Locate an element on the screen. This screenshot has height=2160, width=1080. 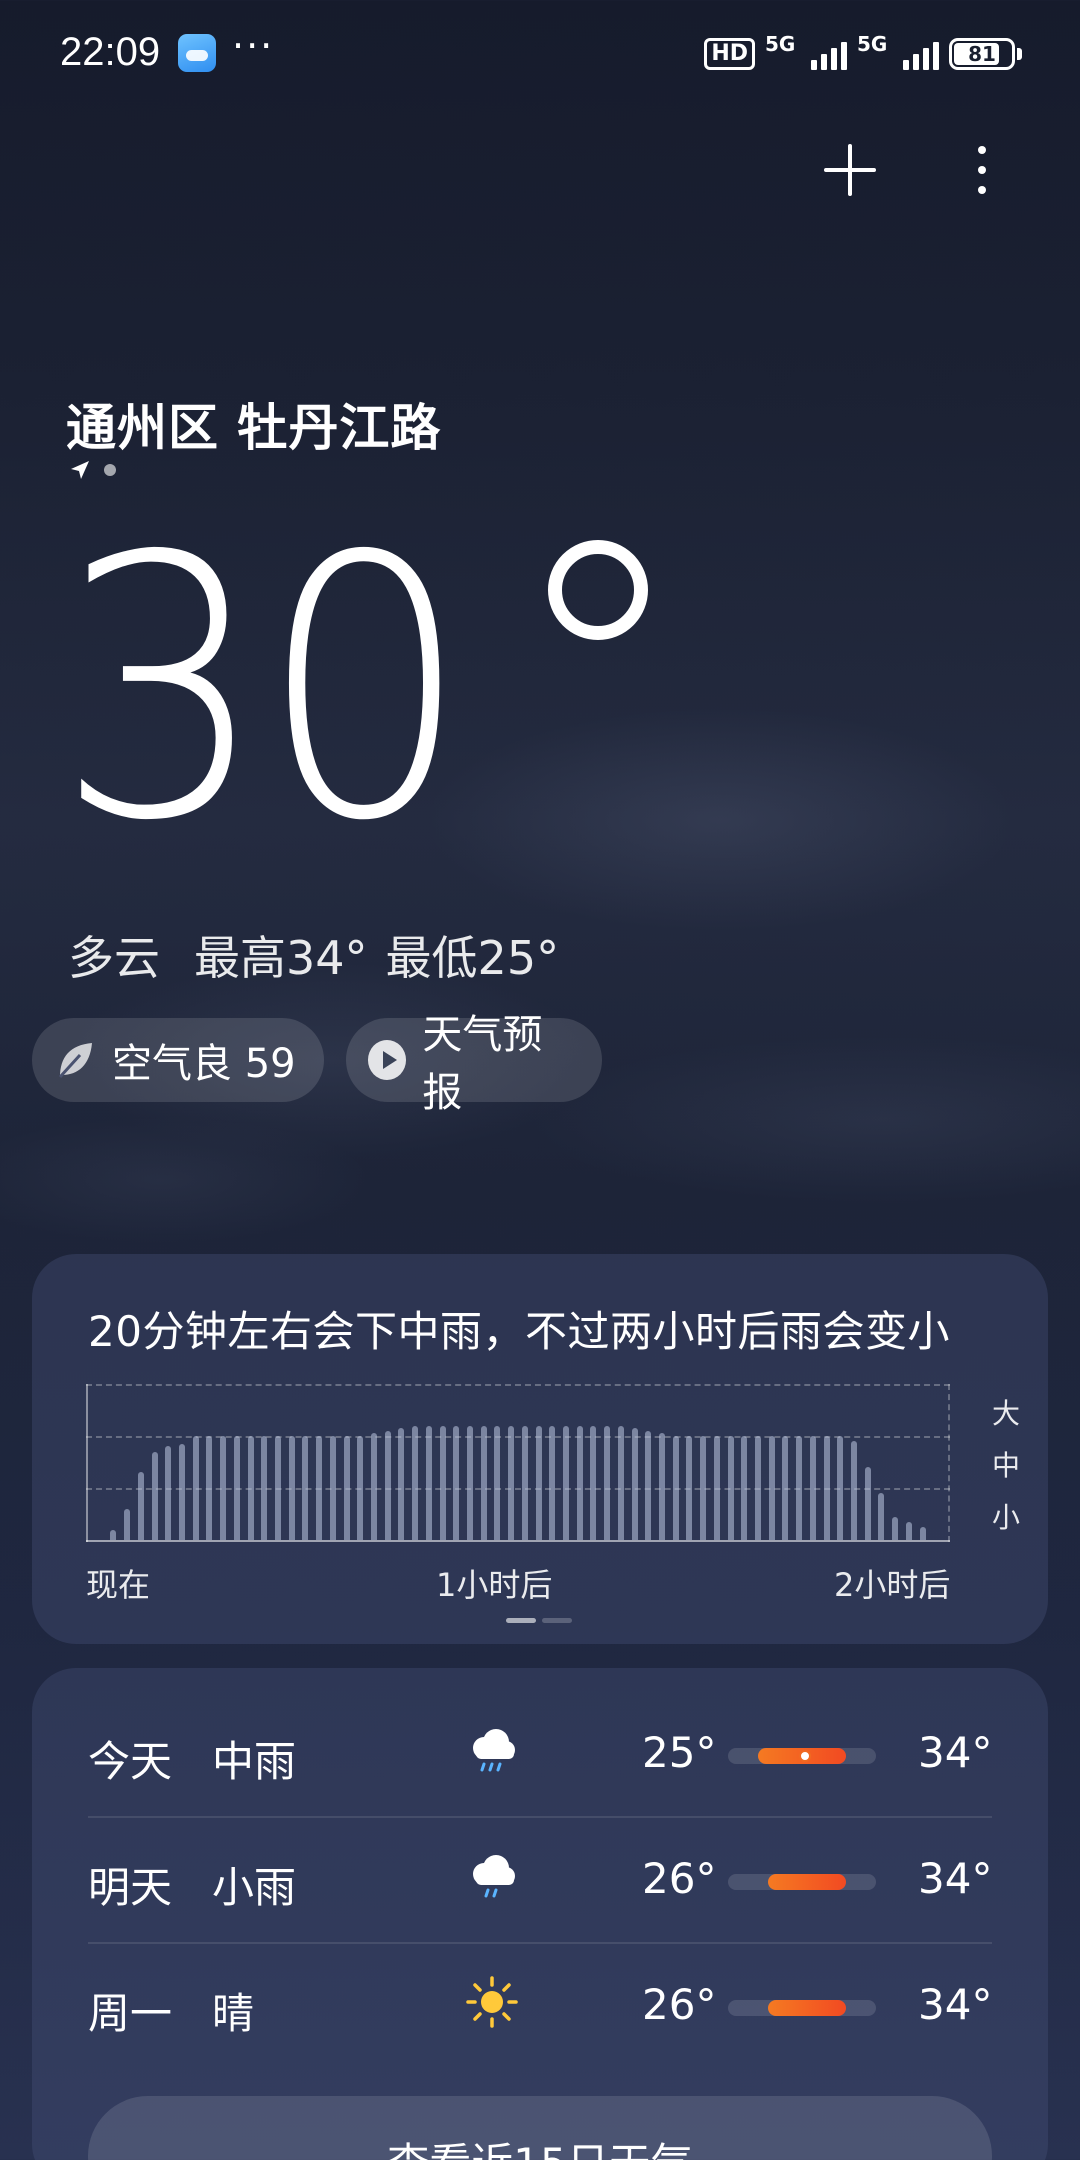
rain-cloud-icon is located at coordinates (494, 1750).